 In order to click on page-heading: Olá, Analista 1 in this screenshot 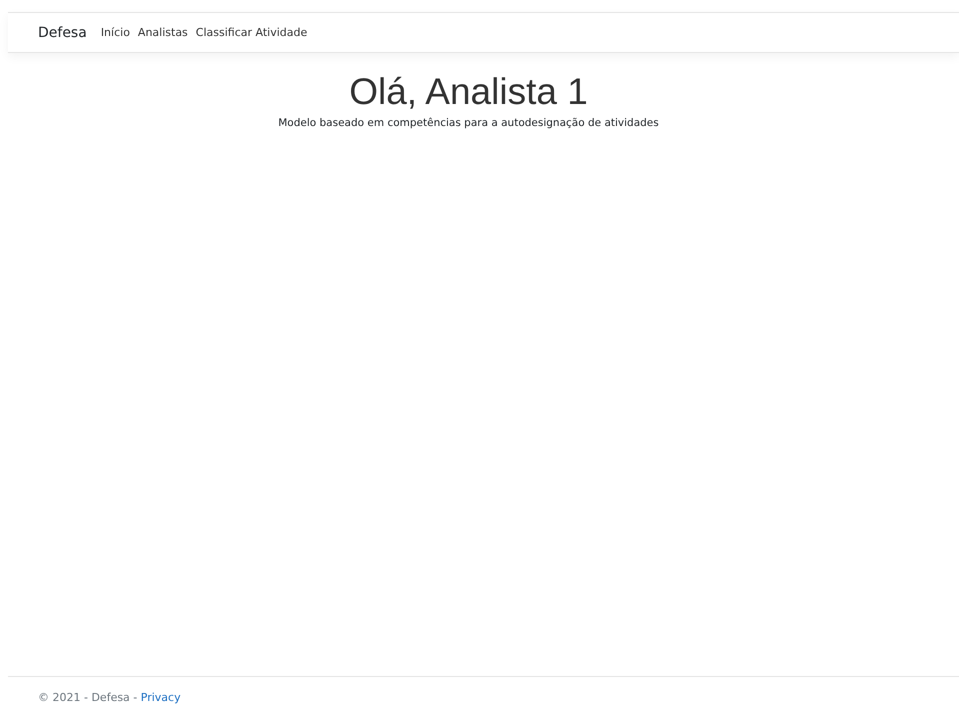, I will do `click(468, 92)`.